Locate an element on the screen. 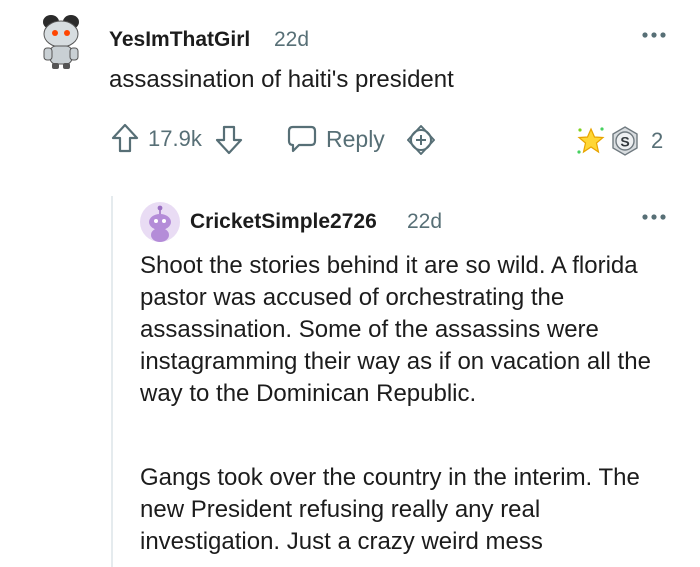 The width and height of the screenshot is (700, 567). user-avatar is located at coordinates (61, 41).